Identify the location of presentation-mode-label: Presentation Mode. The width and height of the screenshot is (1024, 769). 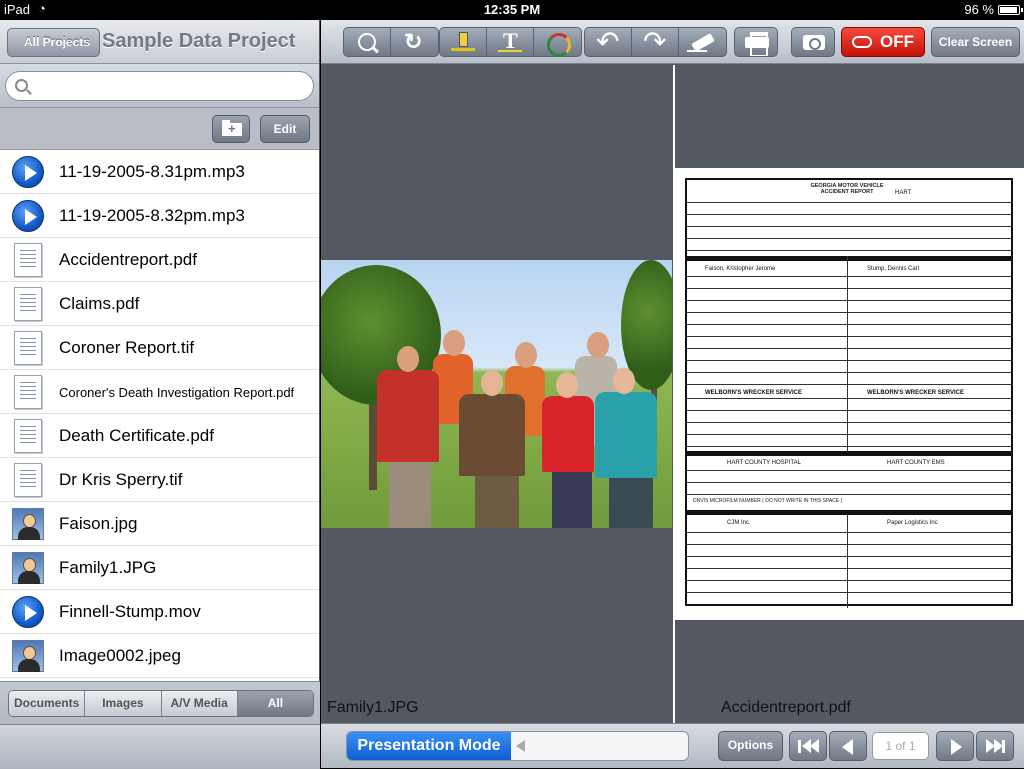
(429, 746).